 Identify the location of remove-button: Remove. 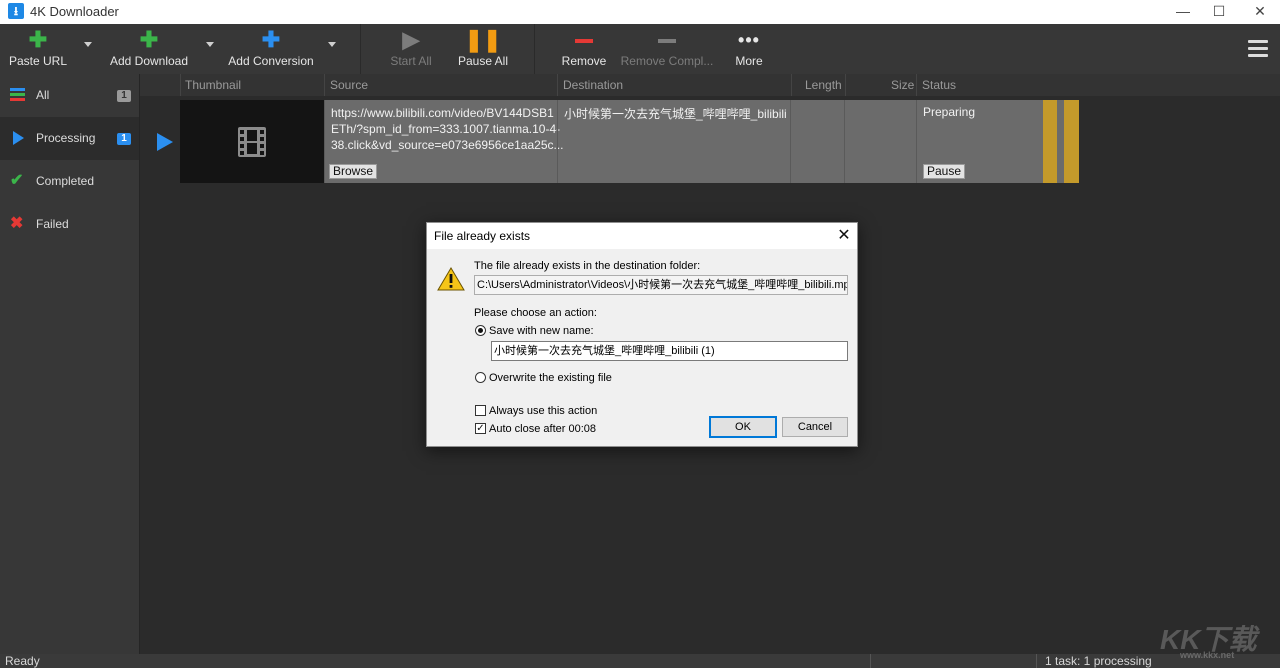
(584, 49).